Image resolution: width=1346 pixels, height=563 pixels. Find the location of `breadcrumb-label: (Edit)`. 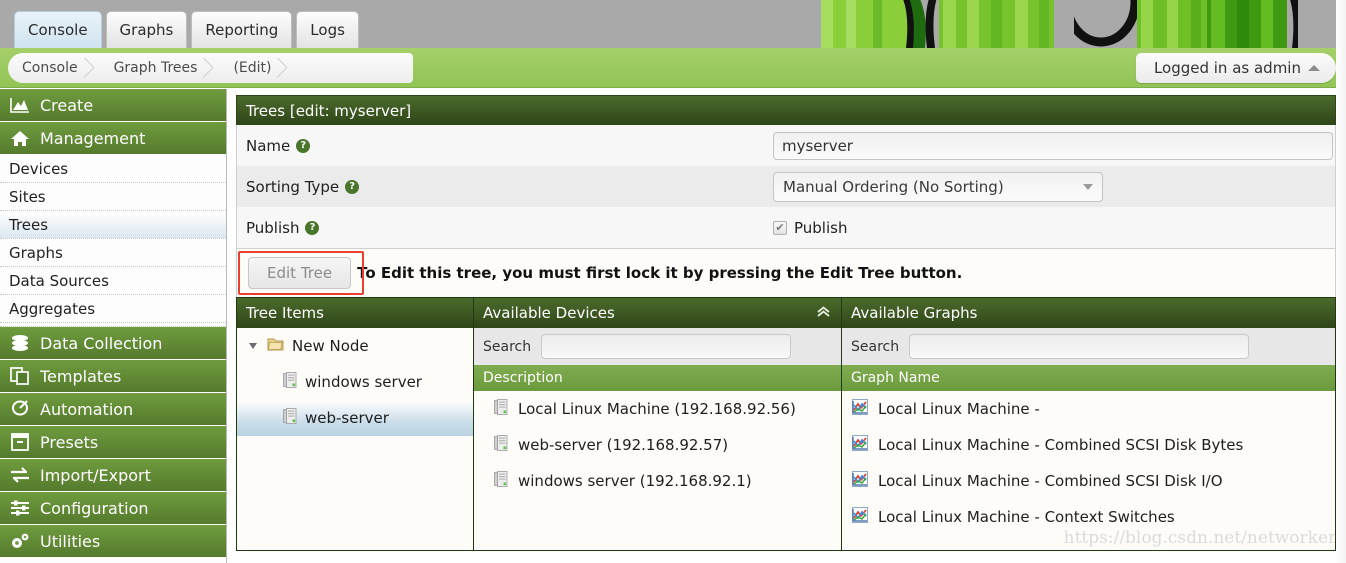

breadcrumb-label: (Edit) is located at coordinates (252, 68).